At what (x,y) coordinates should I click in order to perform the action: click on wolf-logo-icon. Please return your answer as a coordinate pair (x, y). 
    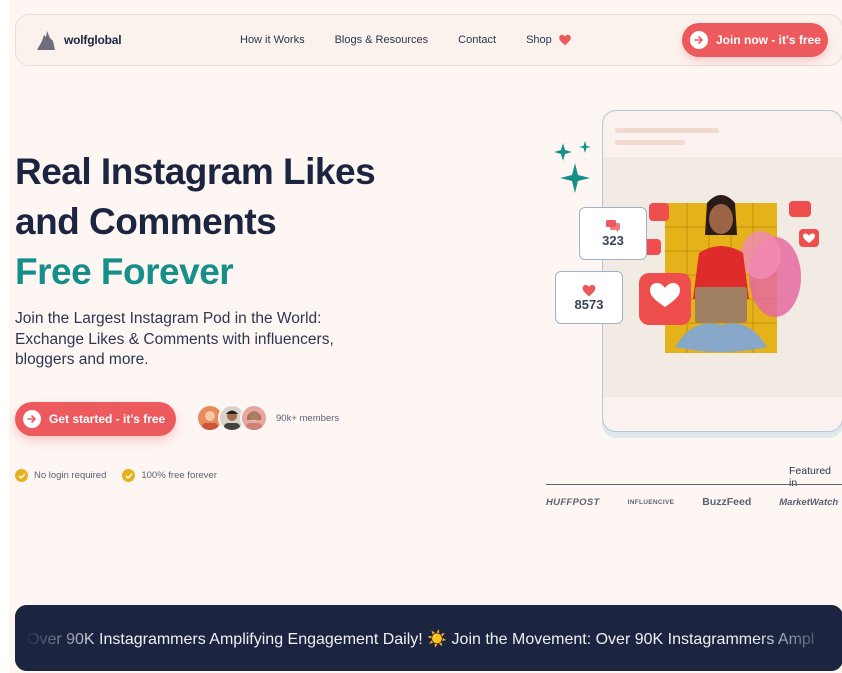
    Looking at the image, I should click on (46, 40).